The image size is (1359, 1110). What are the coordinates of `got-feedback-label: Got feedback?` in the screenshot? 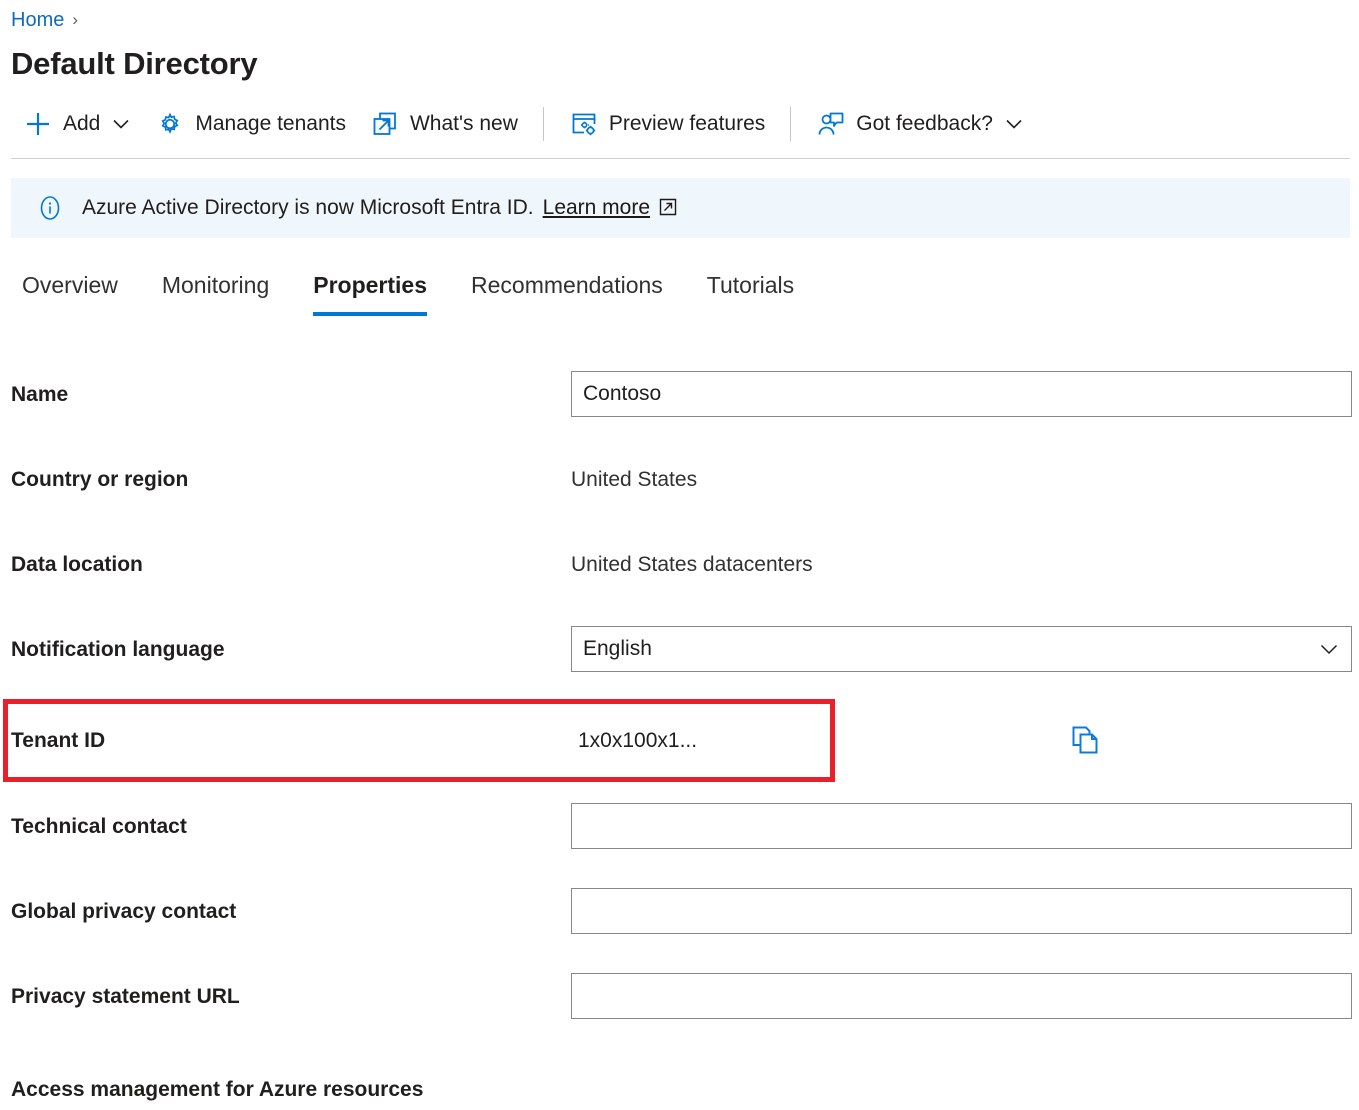 It's located at (924, 123).